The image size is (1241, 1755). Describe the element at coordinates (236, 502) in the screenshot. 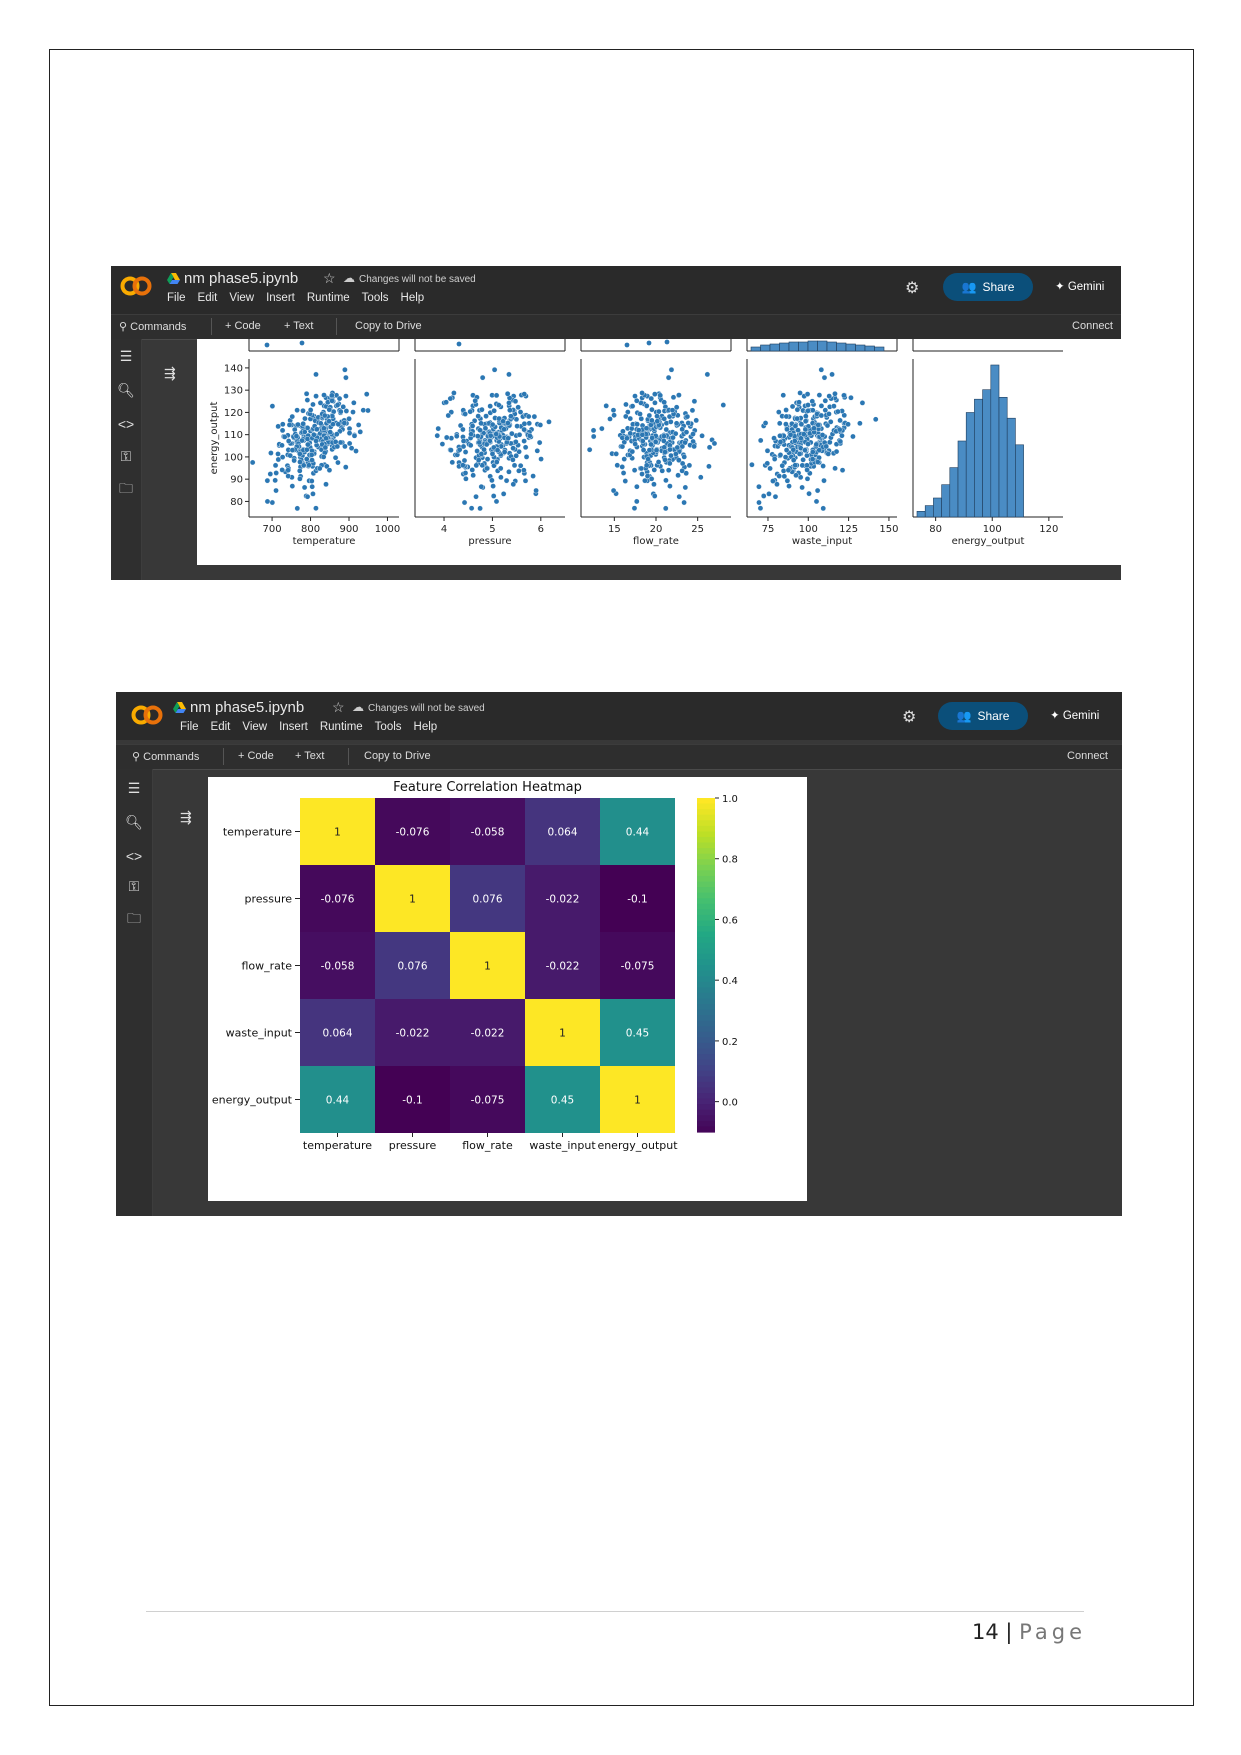

I see `y-tick-label: 80` at that location.